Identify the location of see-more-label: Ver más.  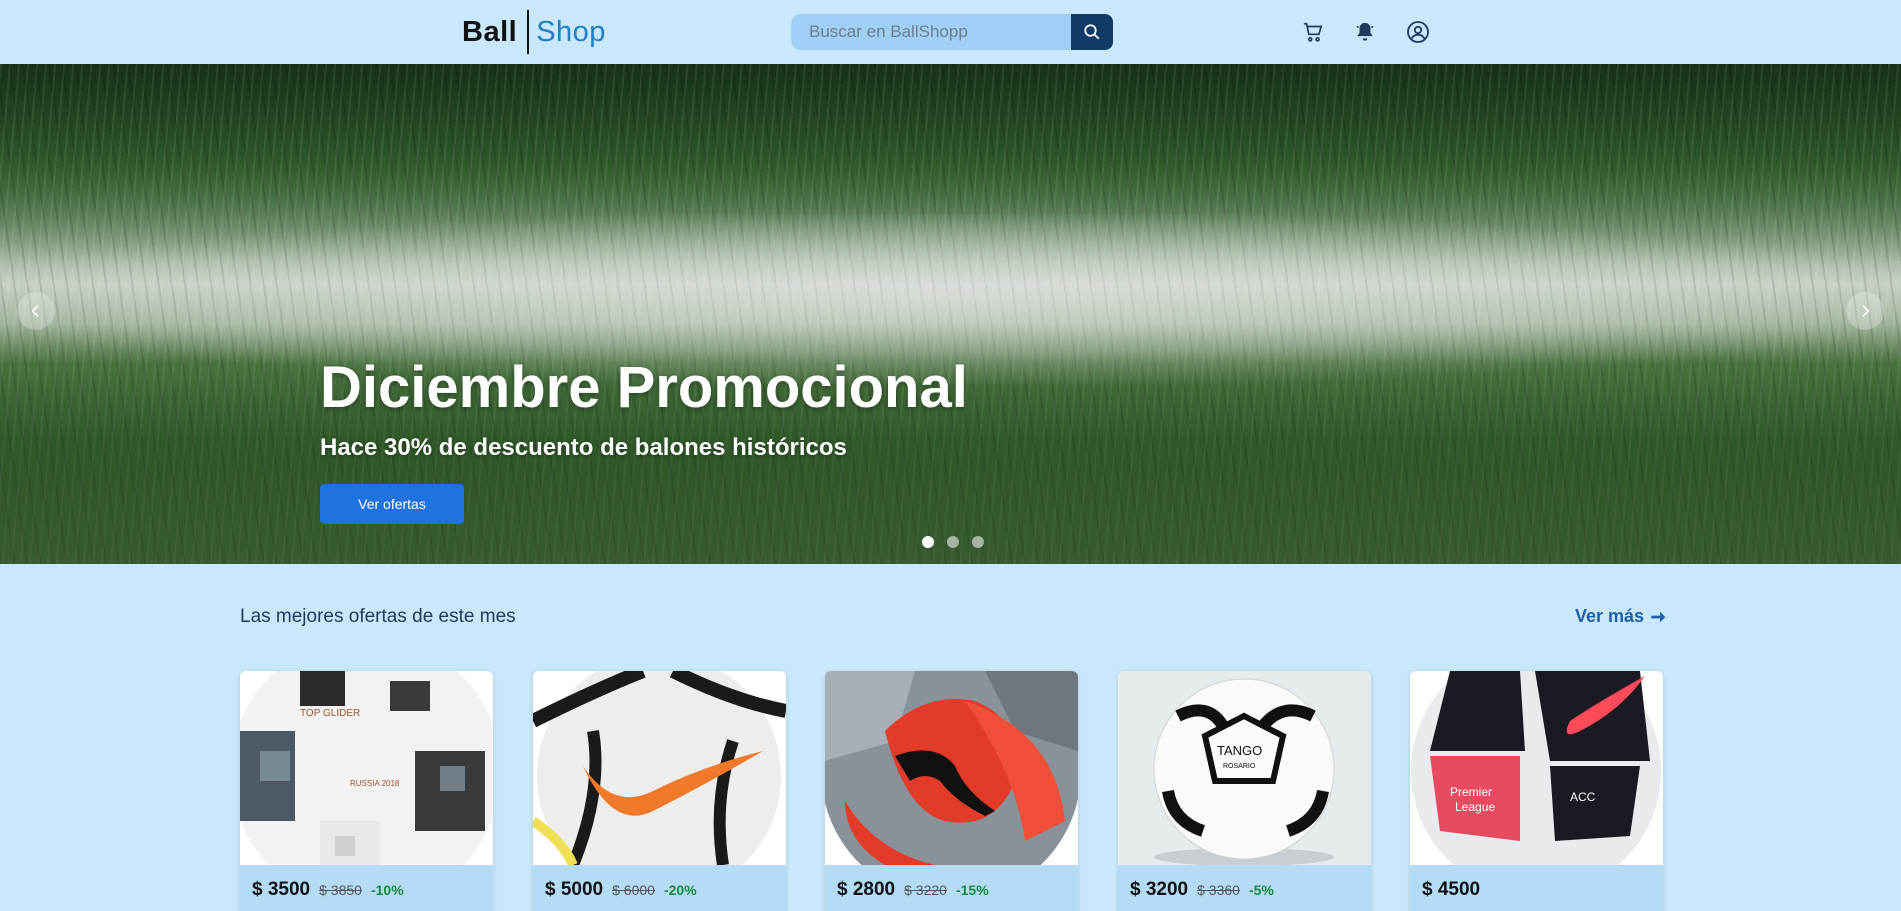
(1610, 616).